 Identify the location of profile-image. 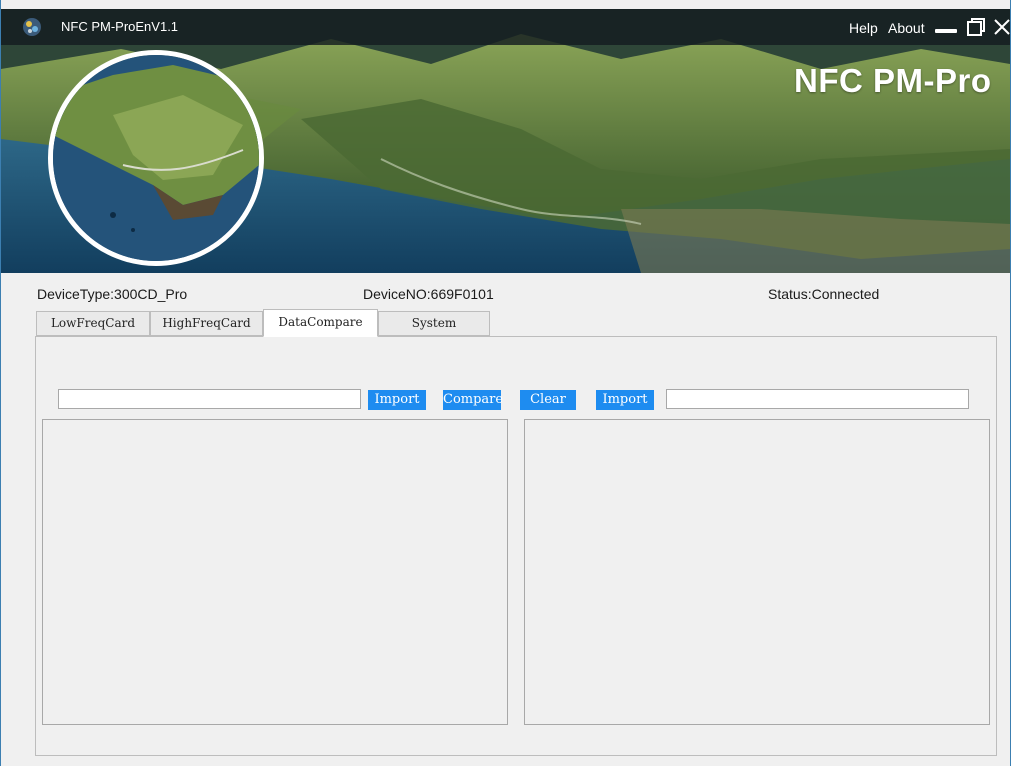
(156, 158).